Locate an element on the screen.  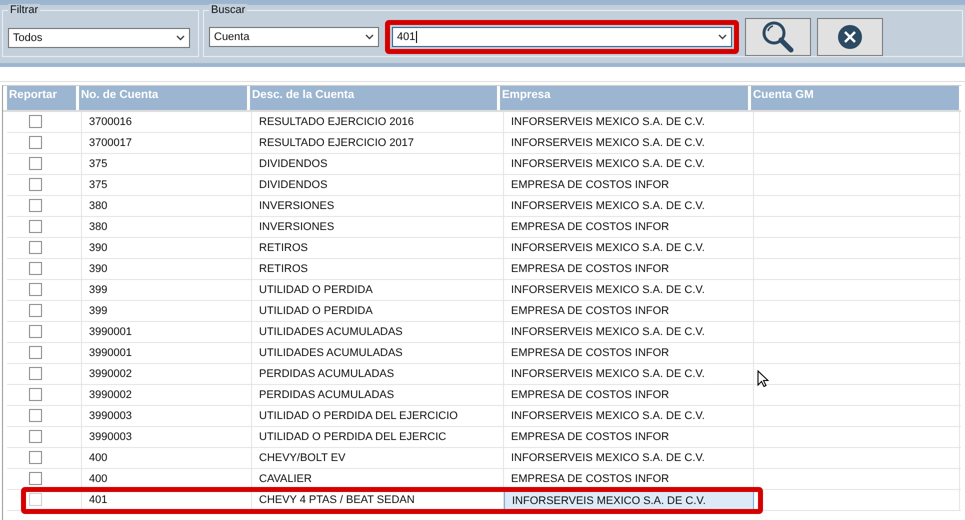
table-cell: UTILIDAD O PERDIDA DEL EJERCICIO is located at coordinates (378, 416).